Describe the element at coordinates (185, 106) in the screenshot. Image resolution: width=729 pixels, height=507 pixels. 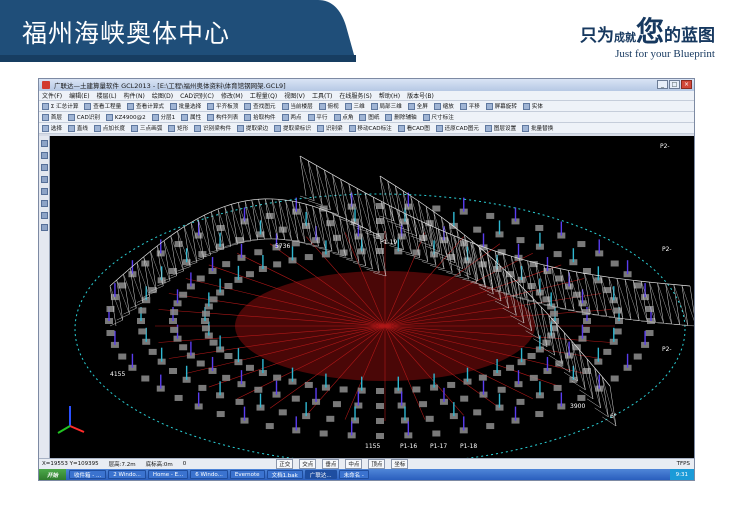
I see `toolbar-item: 批量选择` at that location.